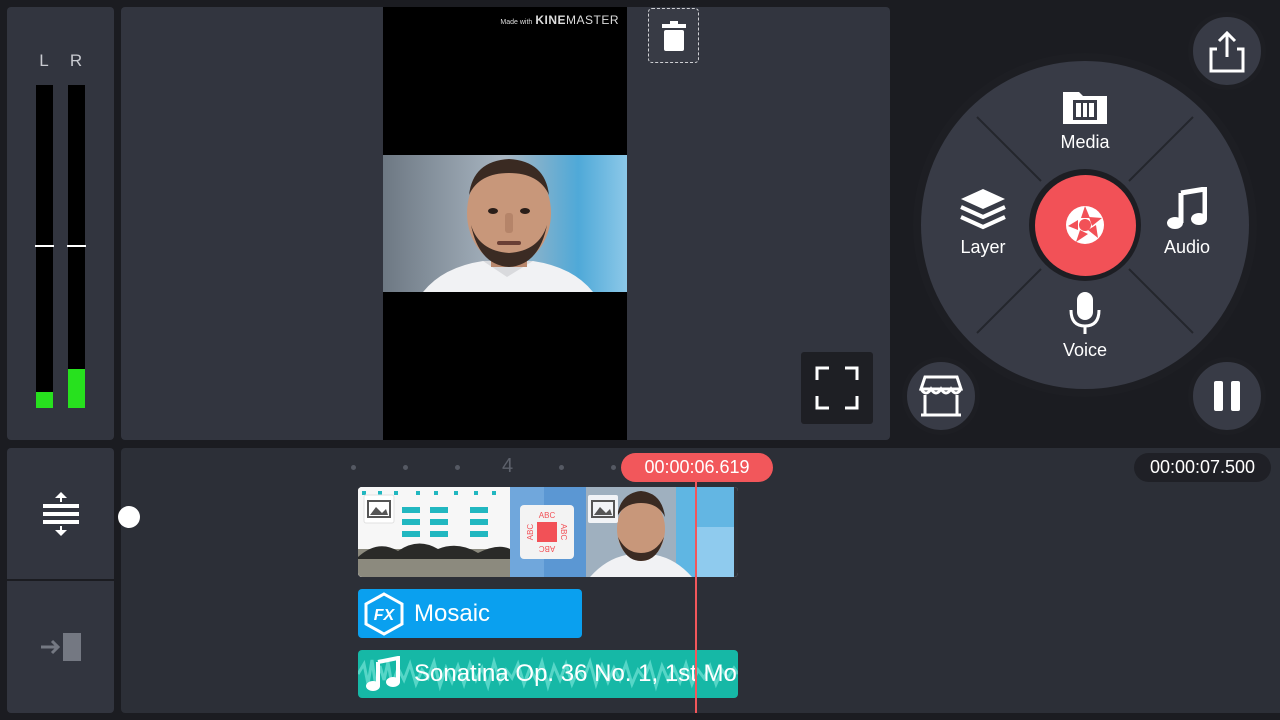 Image resolution: width=1280 pixels, height=720 pixels. Describe the element at coordinates (44, 400) in the screenshot. I see `left-channel-fill` at that location.